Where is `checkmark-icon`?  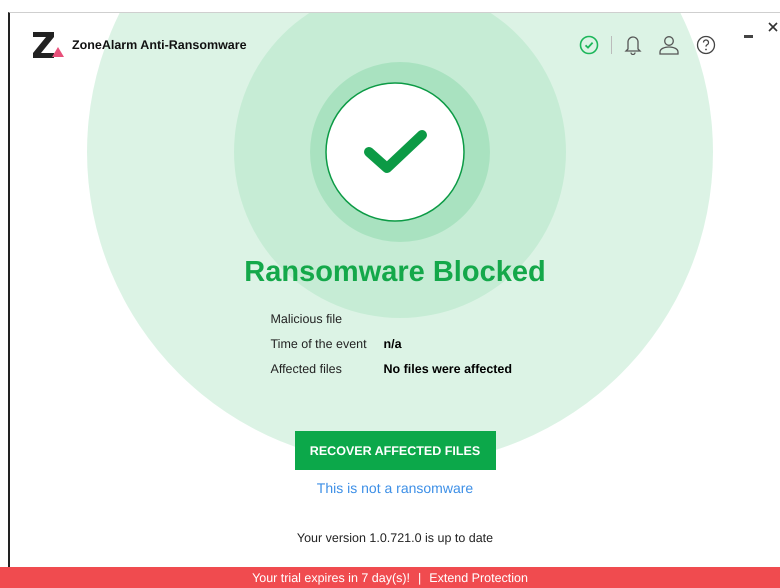
checkmark-icon is located at coordinates (395, 152).